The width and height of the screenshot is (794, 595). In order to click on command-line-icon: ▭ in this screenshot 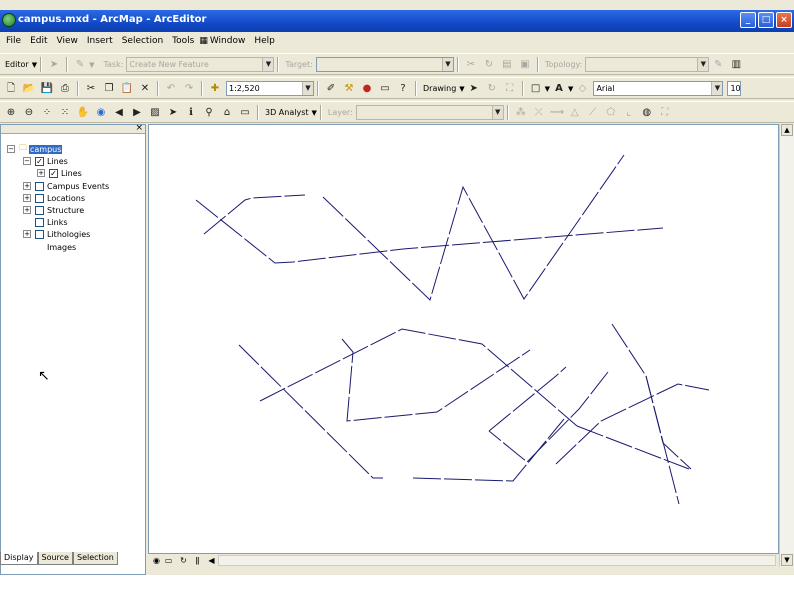, I will do `click(385, 89)`.